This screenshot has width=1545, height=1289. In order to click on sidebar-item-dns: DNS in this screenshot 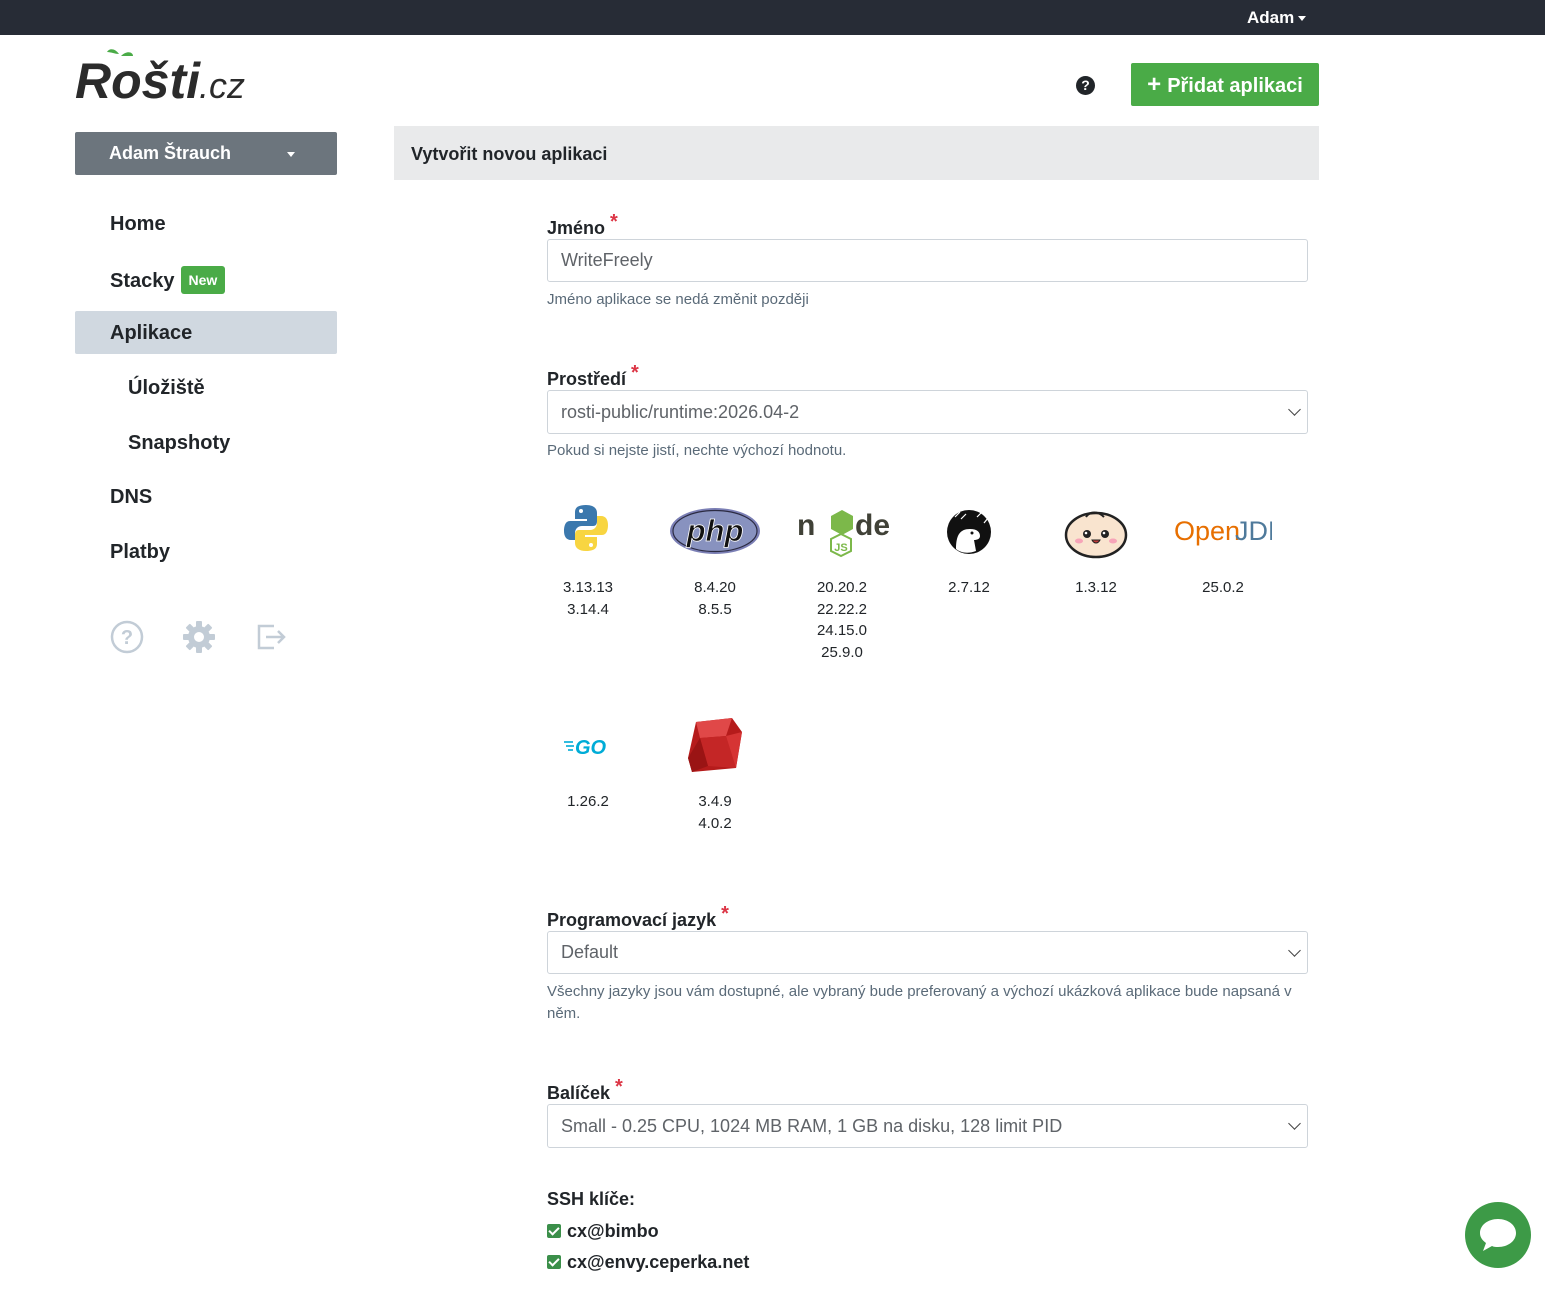, I will do `click(131, 497)`.